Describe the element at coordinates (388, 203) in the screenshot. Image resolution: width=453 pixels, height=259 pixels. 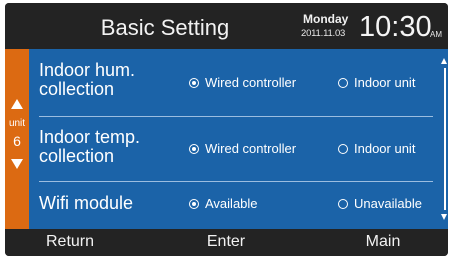
I see `option-label: Unavailable` at that location.